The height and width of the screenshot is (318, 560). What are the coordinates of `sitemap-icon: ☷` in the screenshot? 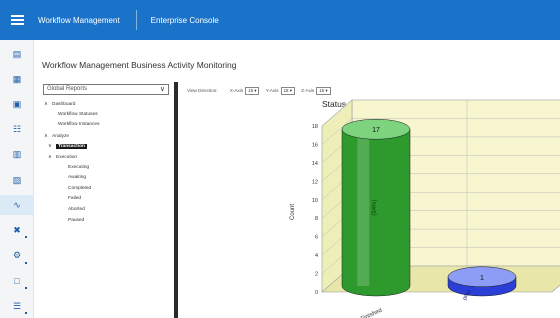 It's located at (17, 130).